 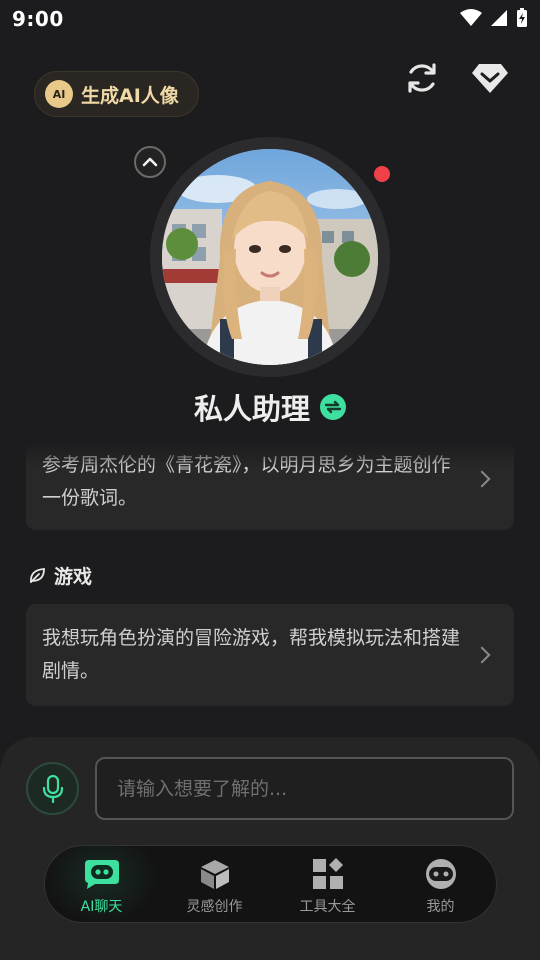 What do you see at coordinates (440, 874) in the screenshot?
I see `profile-icon` at bounding box center [440, 874].